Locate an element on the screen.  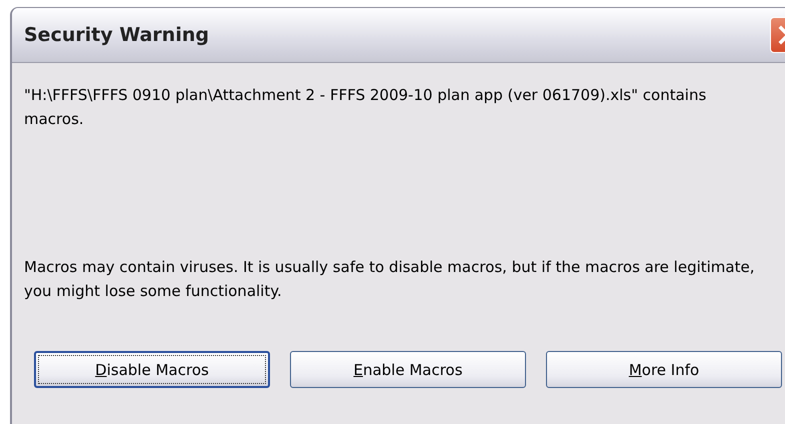
dialog-button: More Info is located at coordinates (664, 369).